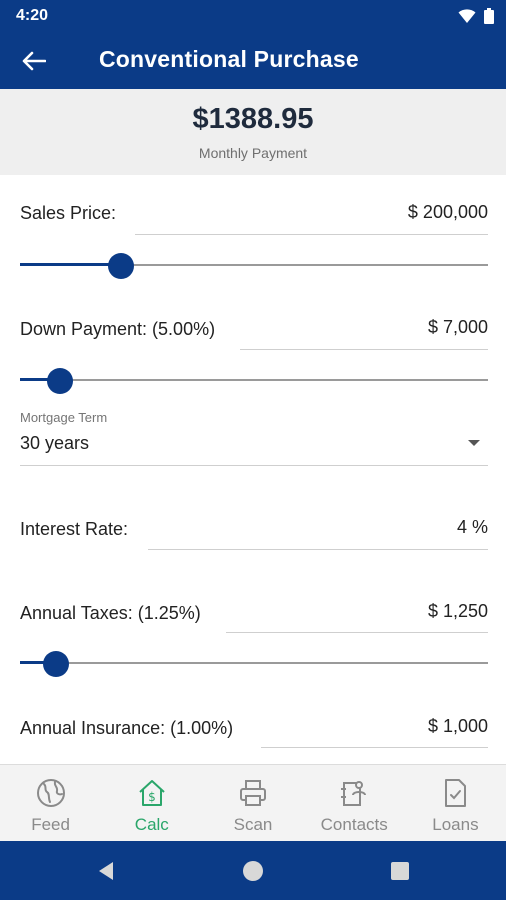  I want to click on nav-item-feed: Feed, so click(50, 803).